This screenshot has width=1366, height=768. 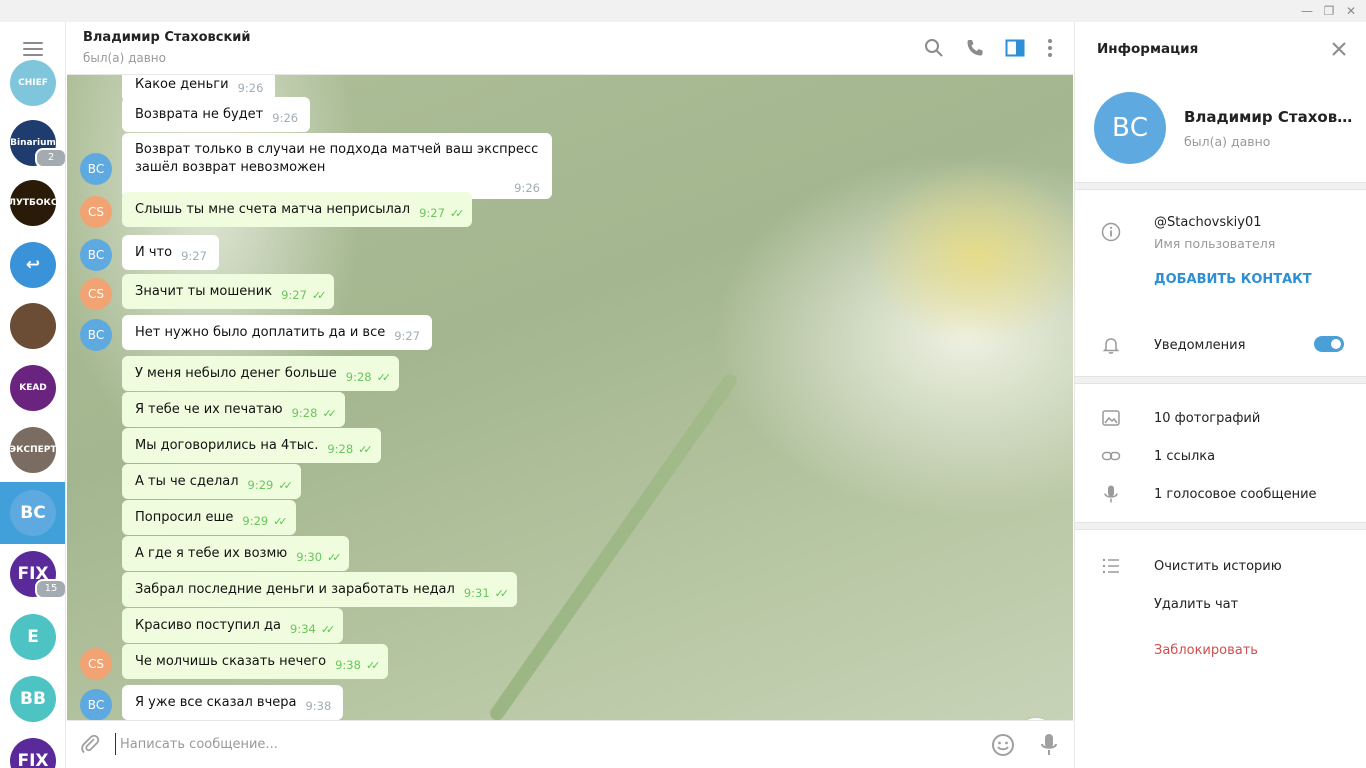 I want to click on message-bubble: Я тебе че их печатаю 9:28 ✓✓, so click(x=233, y=409).